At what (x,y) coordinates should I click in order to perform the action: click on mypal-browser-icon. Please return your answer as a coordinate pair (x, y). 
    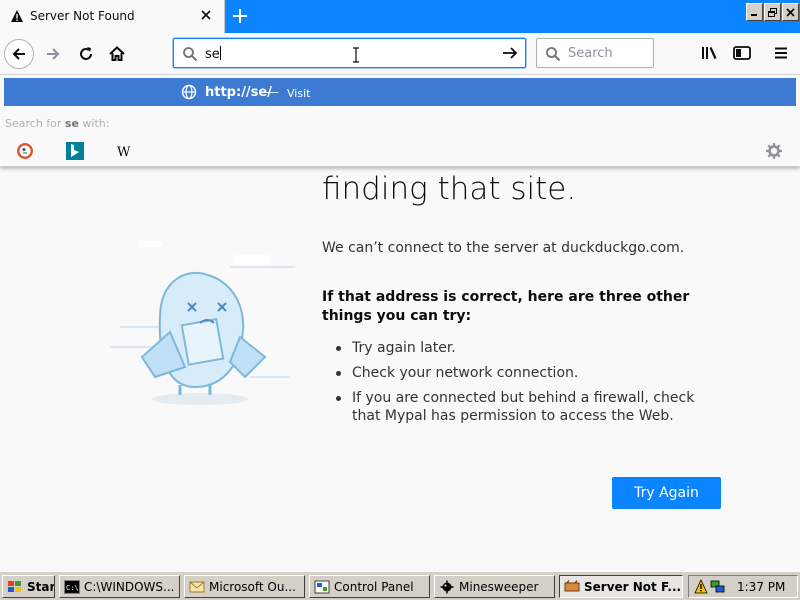
    Looking at the image, I should click on (572, 587).